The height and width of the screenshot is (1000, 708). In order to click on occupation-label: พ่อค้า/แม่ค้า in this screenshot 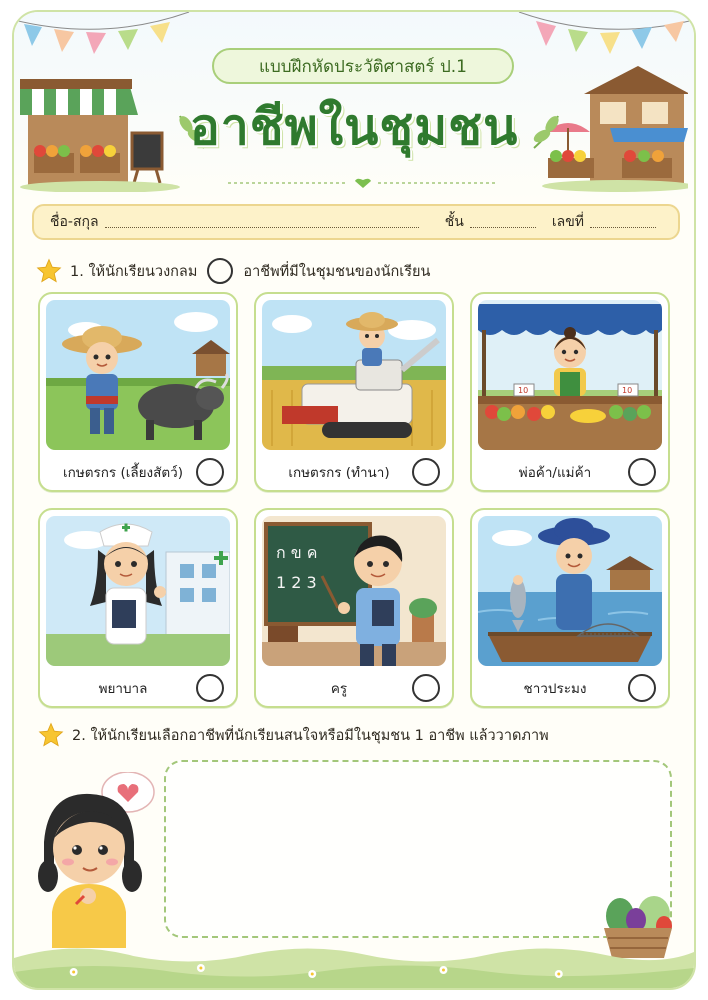, I will do `click(555, 473)`.